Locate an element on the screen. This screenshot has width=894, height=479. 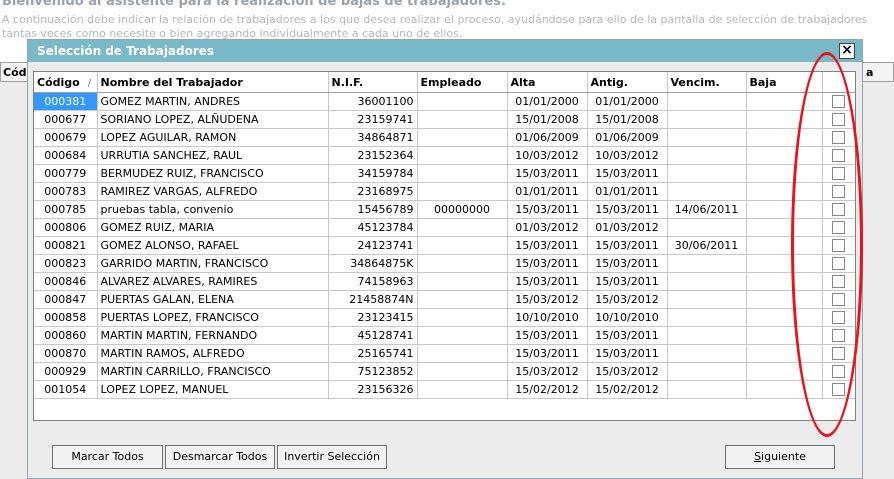
column-header-nif: N.I.F. is located at coordinates (373, 82).